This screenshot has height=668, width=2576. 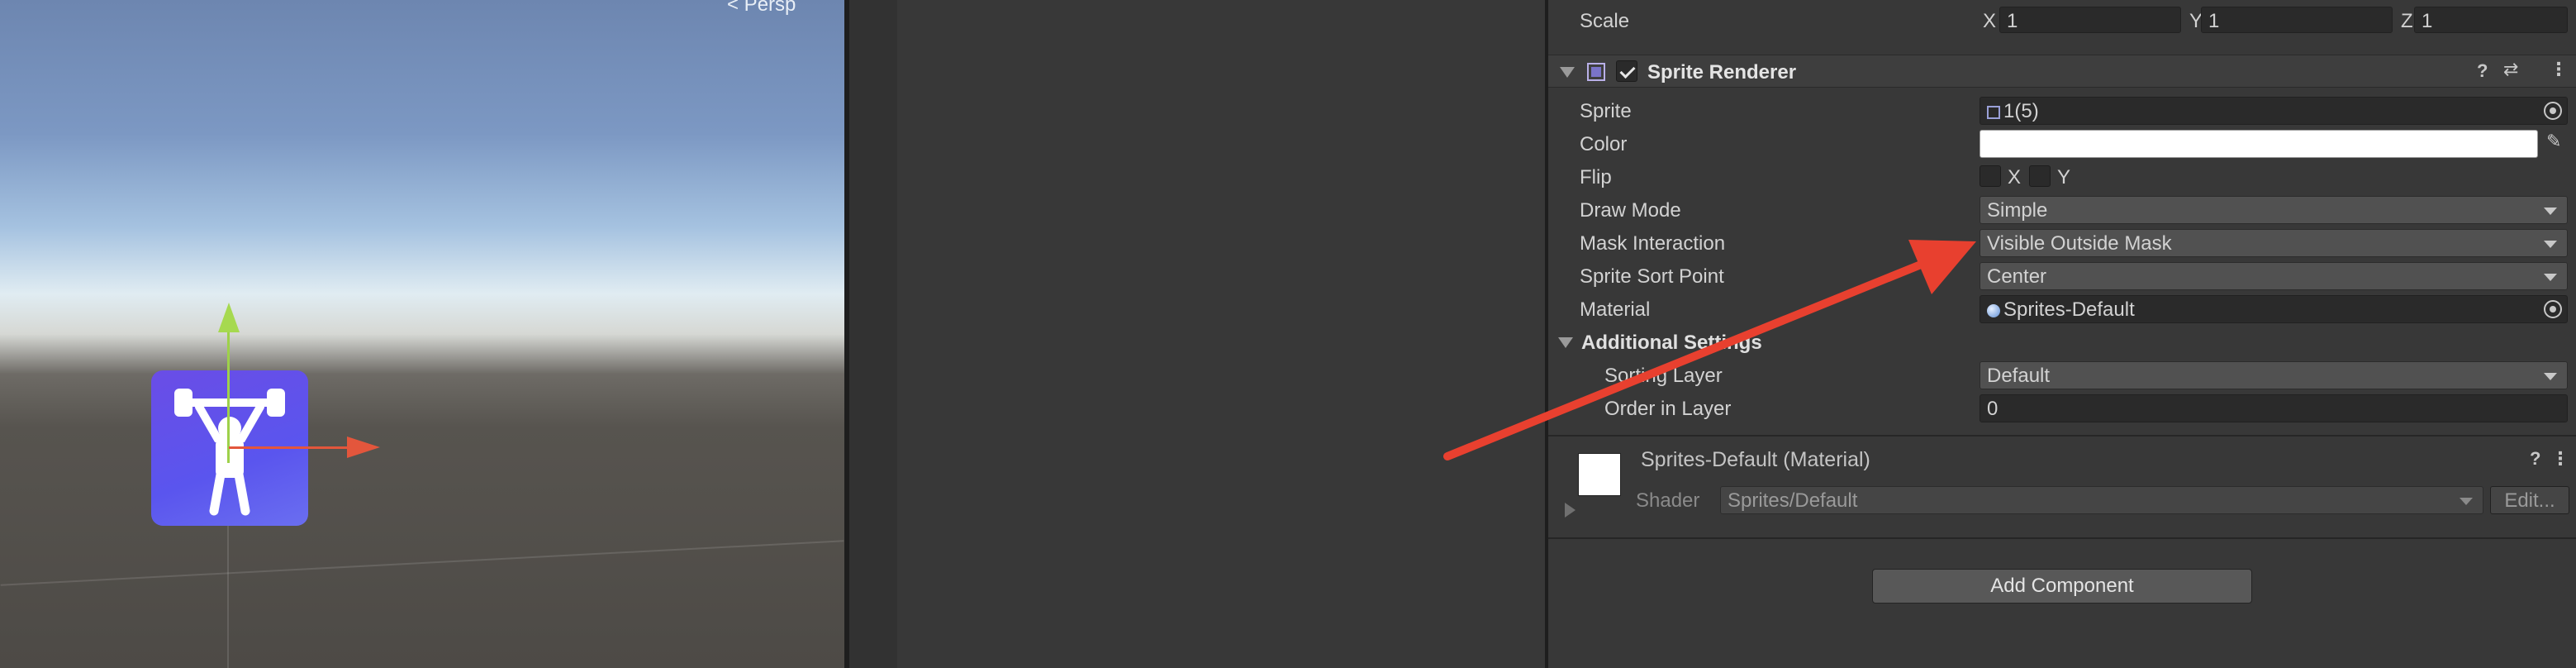 What do you see at coordinates (2101, 500) in the screenshot?
I see `shader-dropdown: Sprites/Default` at bounding box center [2101, 500].